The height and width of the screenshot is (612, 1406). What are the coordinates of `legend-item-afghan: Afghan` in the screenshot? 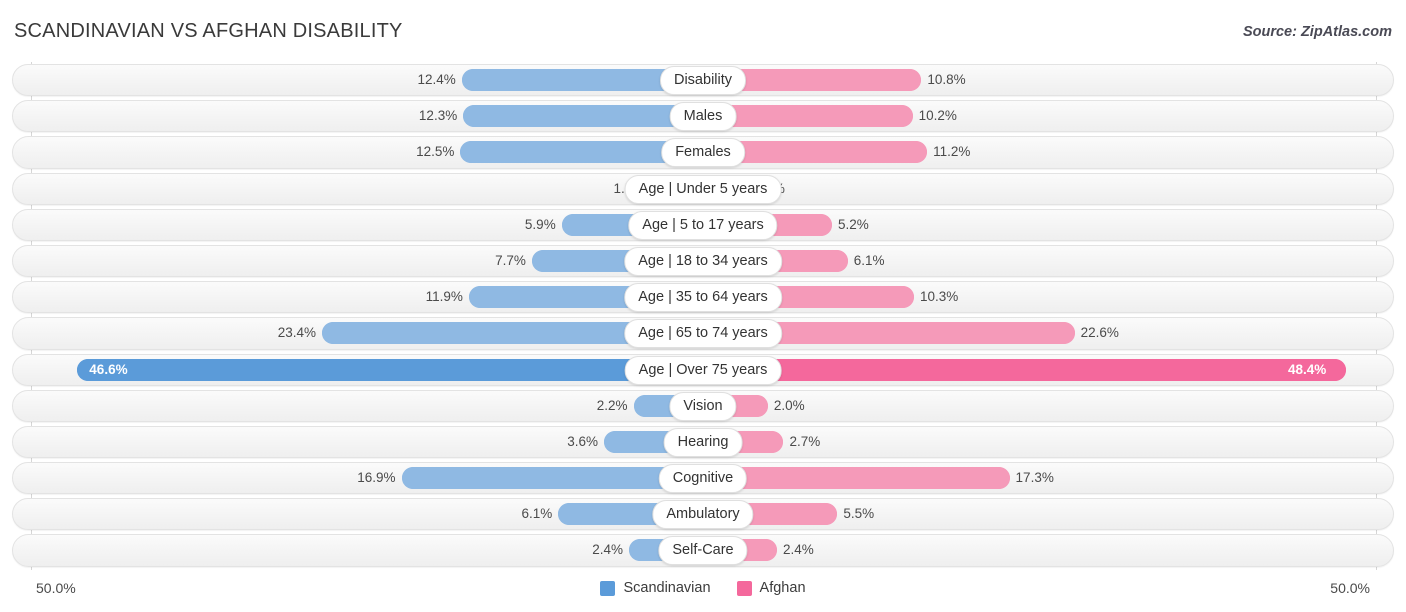 It's located at (771, 588).